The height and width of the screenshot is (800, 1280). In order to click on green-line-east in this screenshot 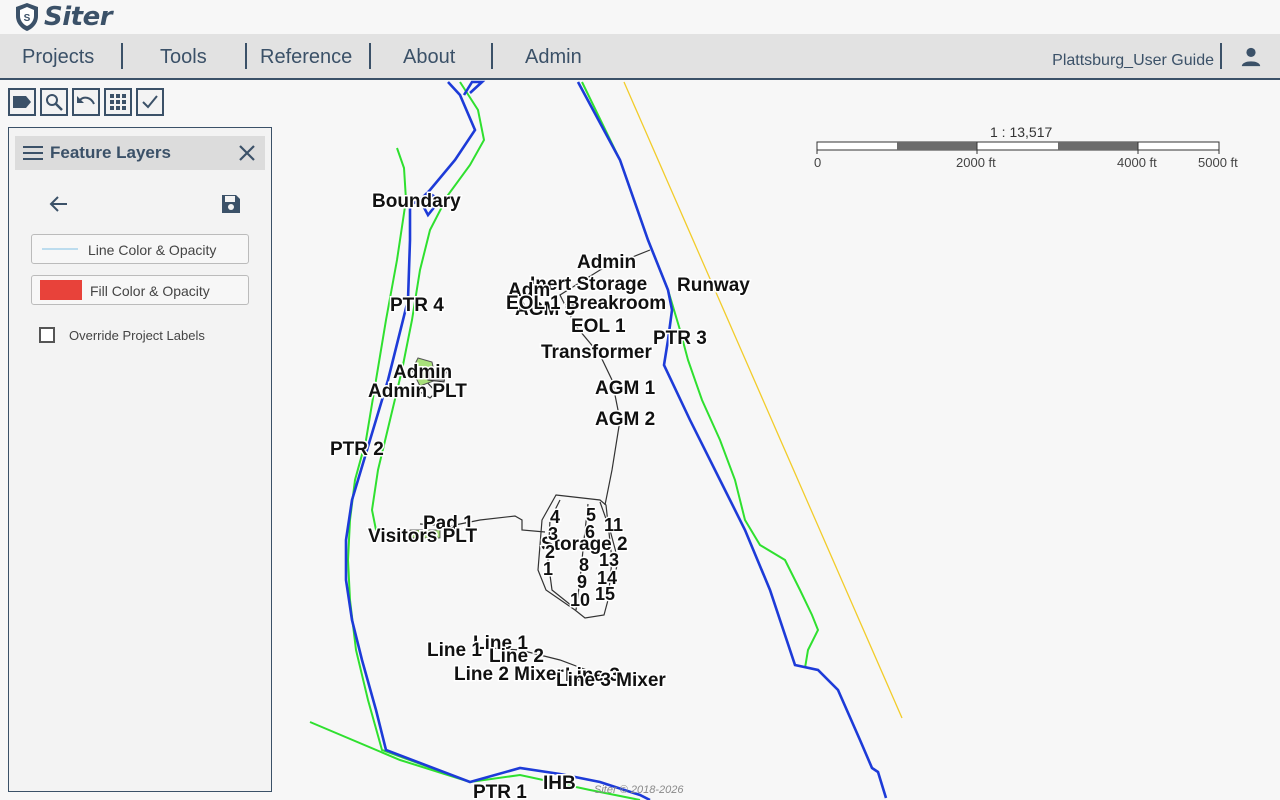, I will do `click(700, 375)`.